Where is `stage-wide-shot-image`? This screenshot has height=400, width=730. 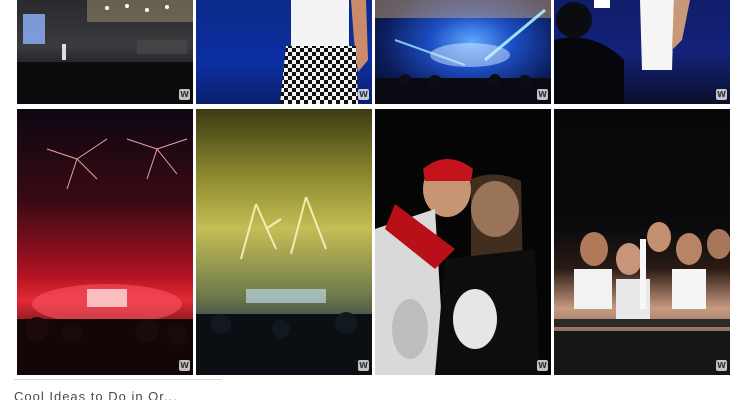 stage-wide-shot-image is located at coordinates (105, 52).